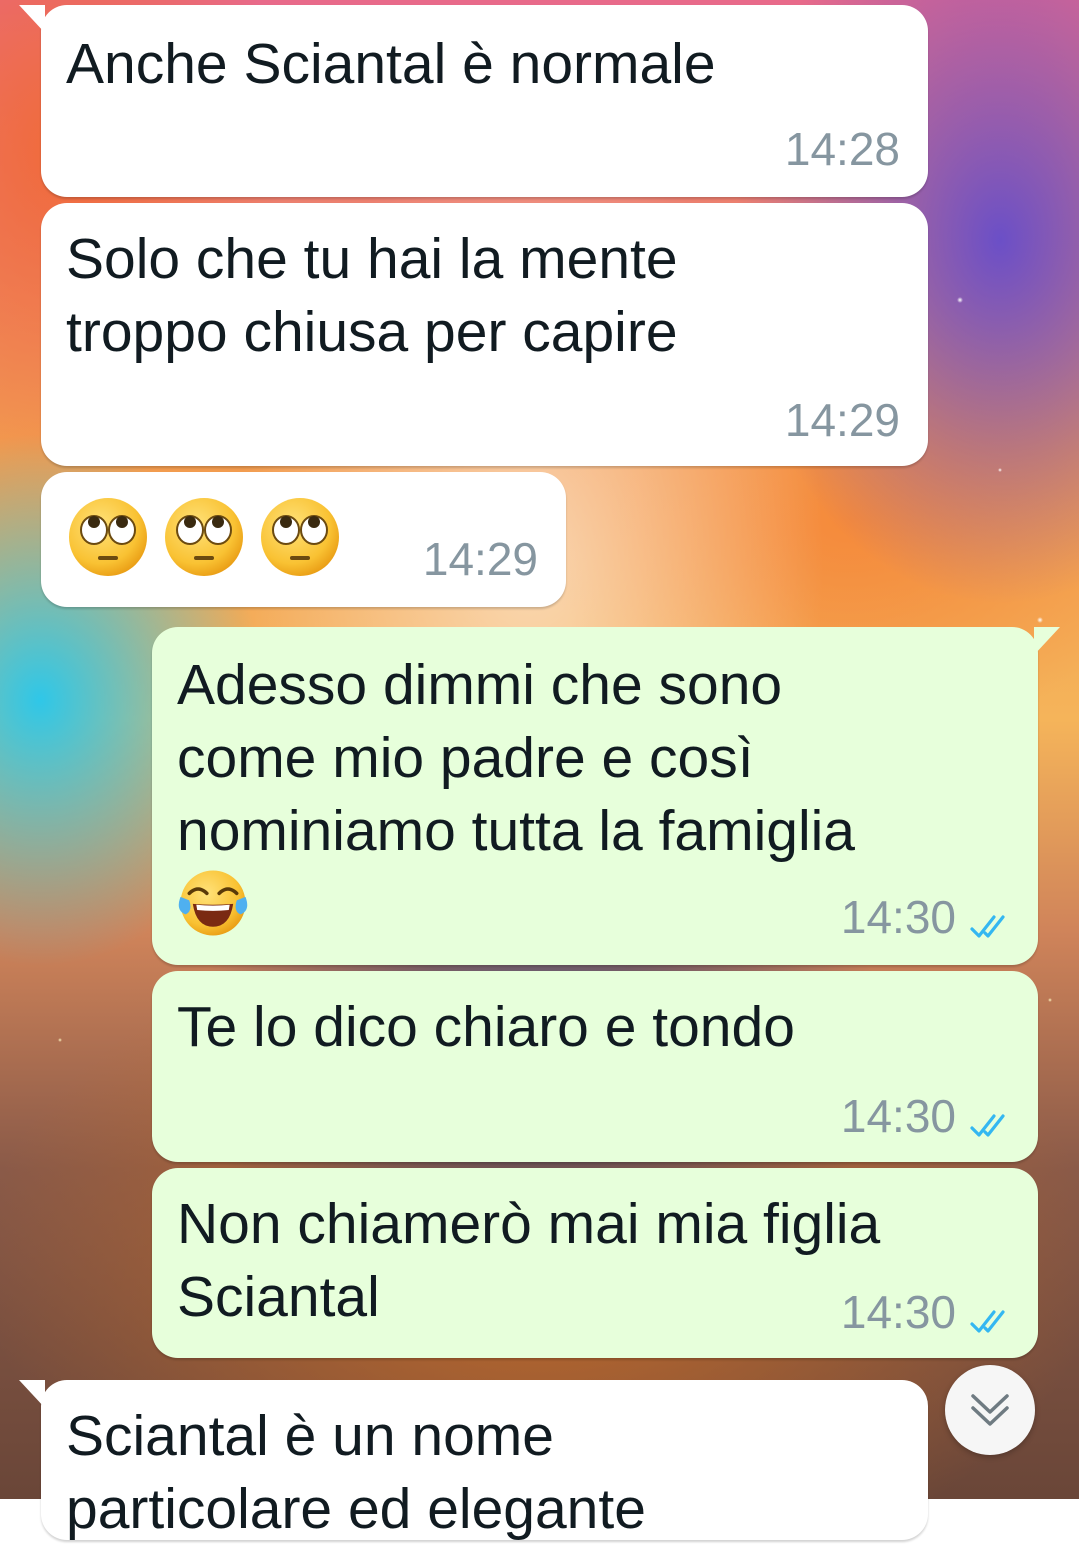 This screenshot has height=1546, width=1079. What do you see at coordinates (595, 1066) in the screenshot?
I see `outgoing-message: Te lo dico chiaro e tondo 14:30` at bounding box center [595, 1066].